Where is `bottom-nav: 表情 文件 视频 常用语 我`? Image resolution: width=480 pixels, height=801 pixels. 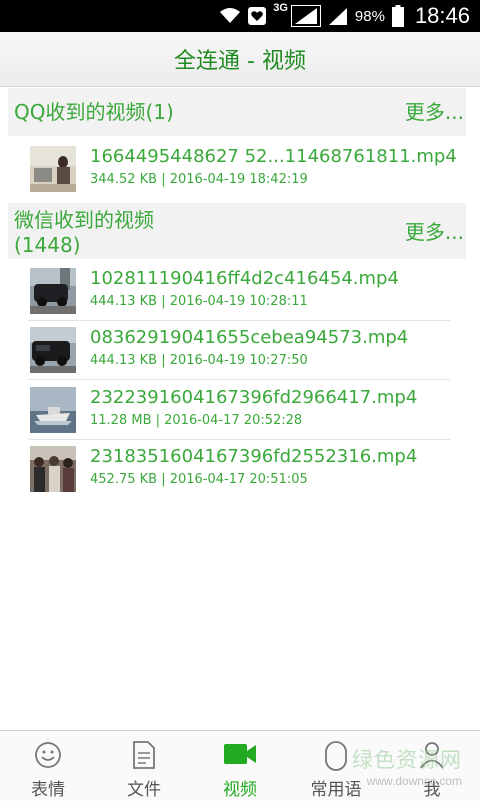 bottom-nav: 表情 文件 视频 常用语 我 is located at coordinates (240, 765).